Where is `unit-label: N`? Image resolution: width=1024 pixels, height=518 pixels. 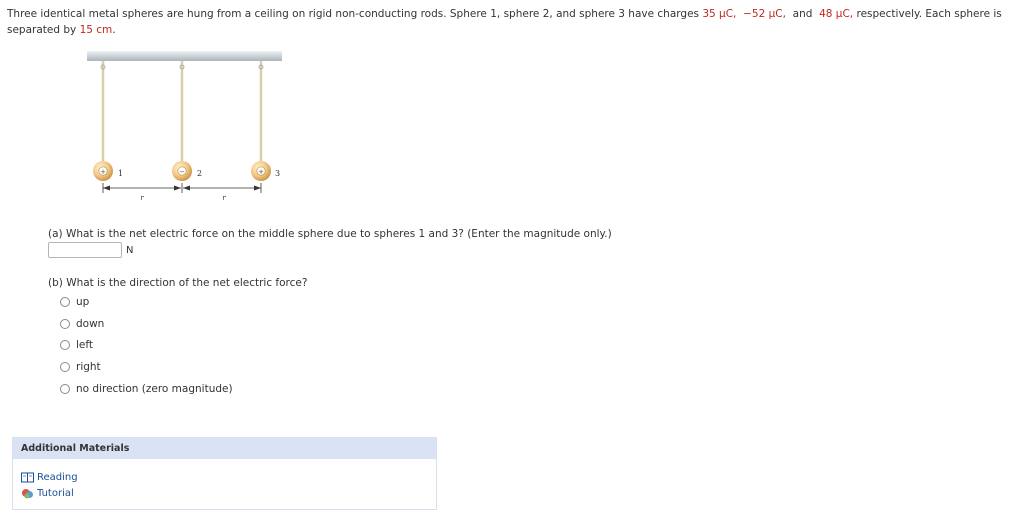 unit-label: N is located at coordinates (130, 250).